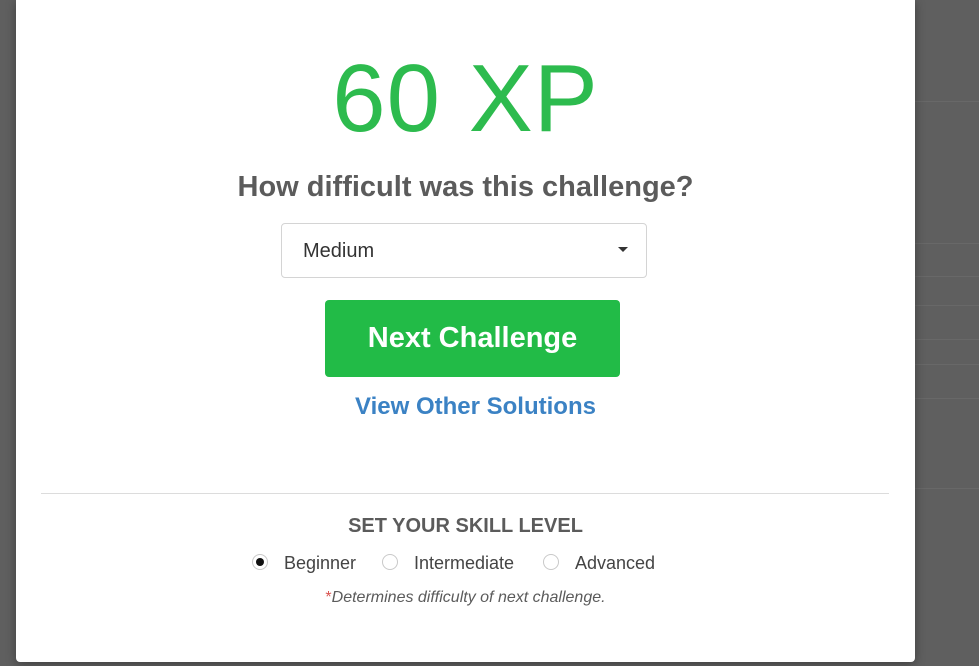  Describe the element at coordinates (551, 562) in the screenshot. I see `radio-advanced` at that location.